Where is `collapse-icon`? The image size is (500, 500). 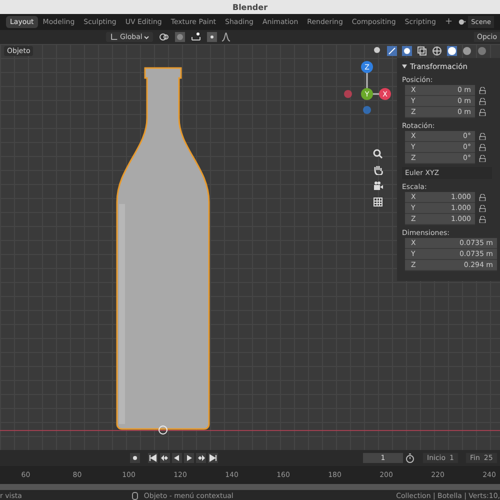
collapse-icon is located at coordinates (404, 66).